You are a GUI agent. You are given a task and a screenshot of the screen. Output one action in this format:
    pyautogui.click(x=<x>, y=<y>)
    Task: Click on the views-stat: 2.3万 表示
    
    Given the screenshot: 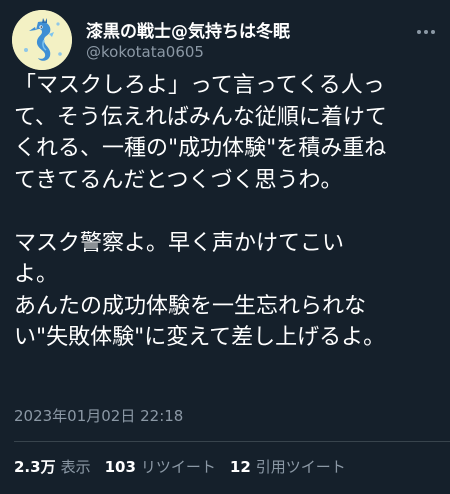 What is the action you would take?
    pyautogui.click(x=52, y=466)
    